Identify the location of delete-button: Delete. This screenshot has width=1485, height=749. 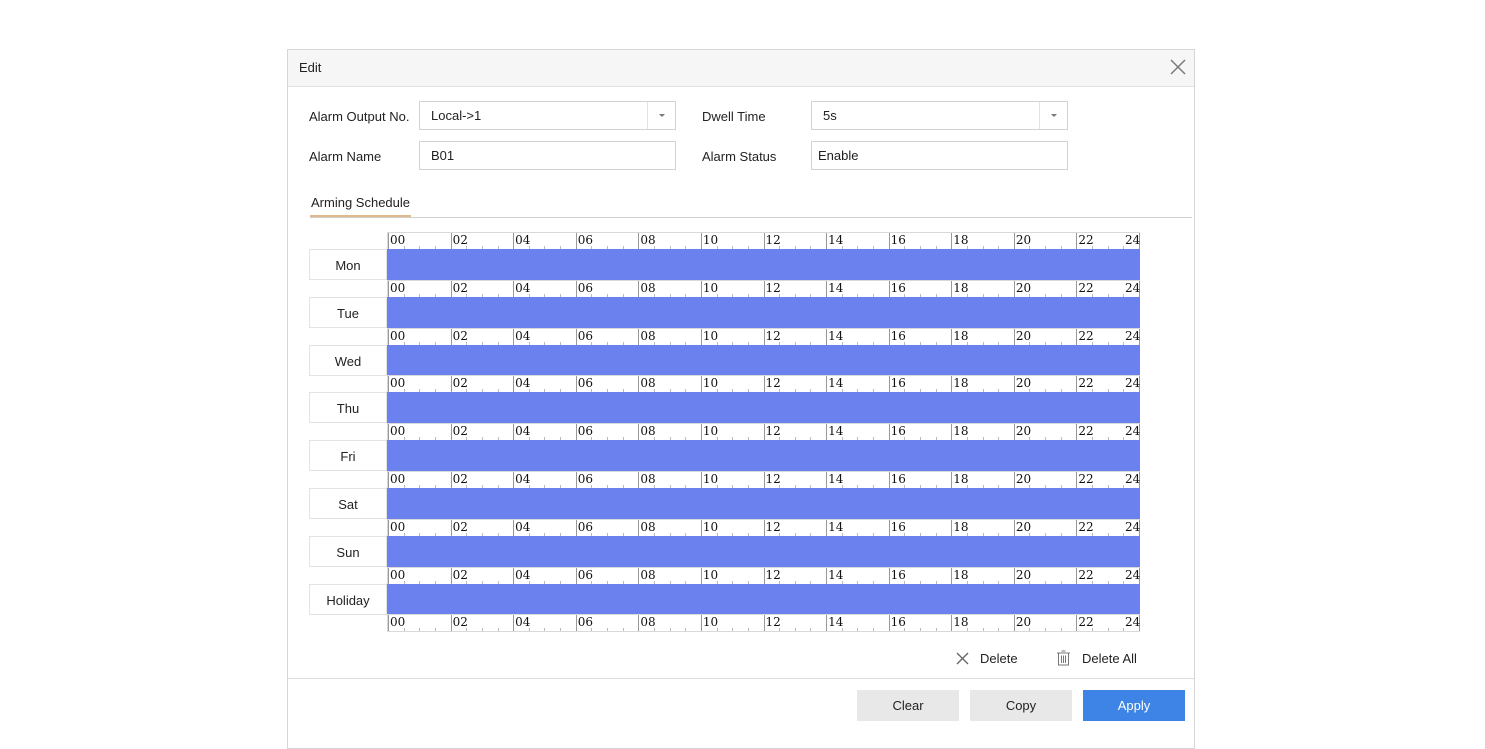
(999, 658).